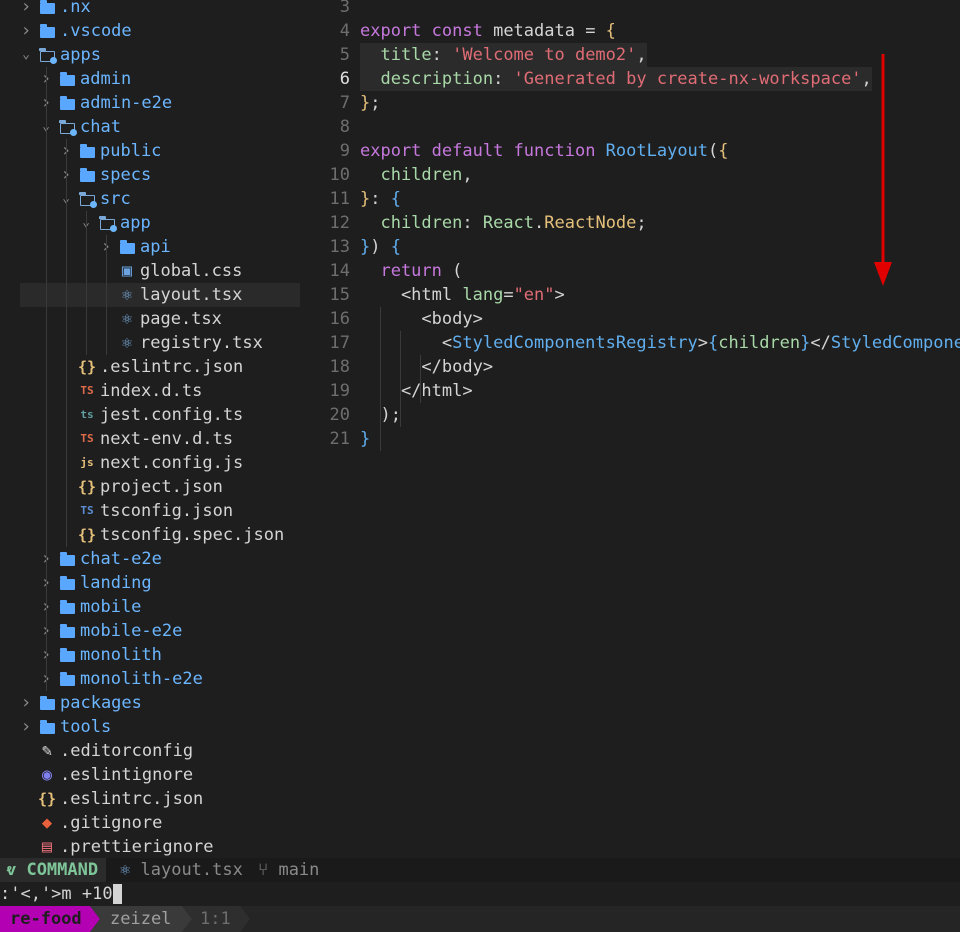  I want to click on tree-file: TS index.d.ts, so click(150, 391).